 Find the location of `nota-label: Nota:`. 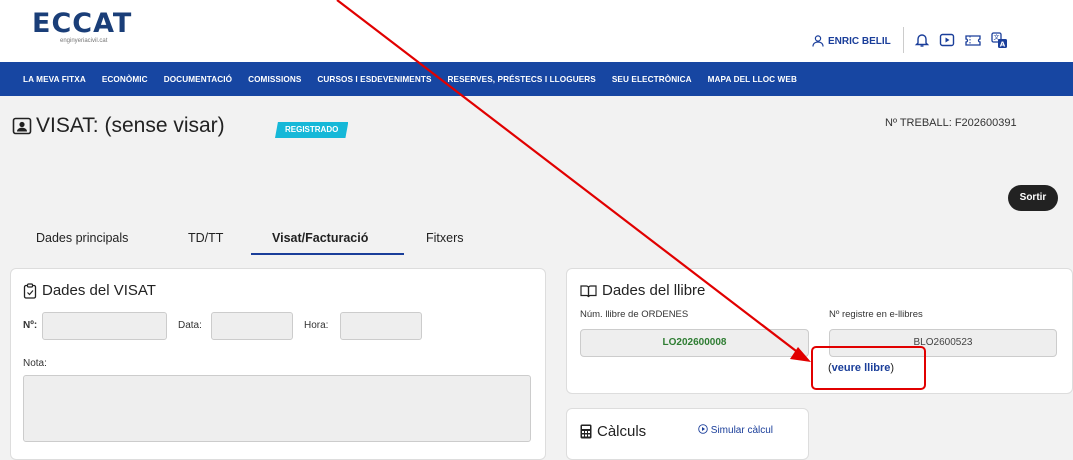

nota-label: Nota: is located at coordinates (35, 363).